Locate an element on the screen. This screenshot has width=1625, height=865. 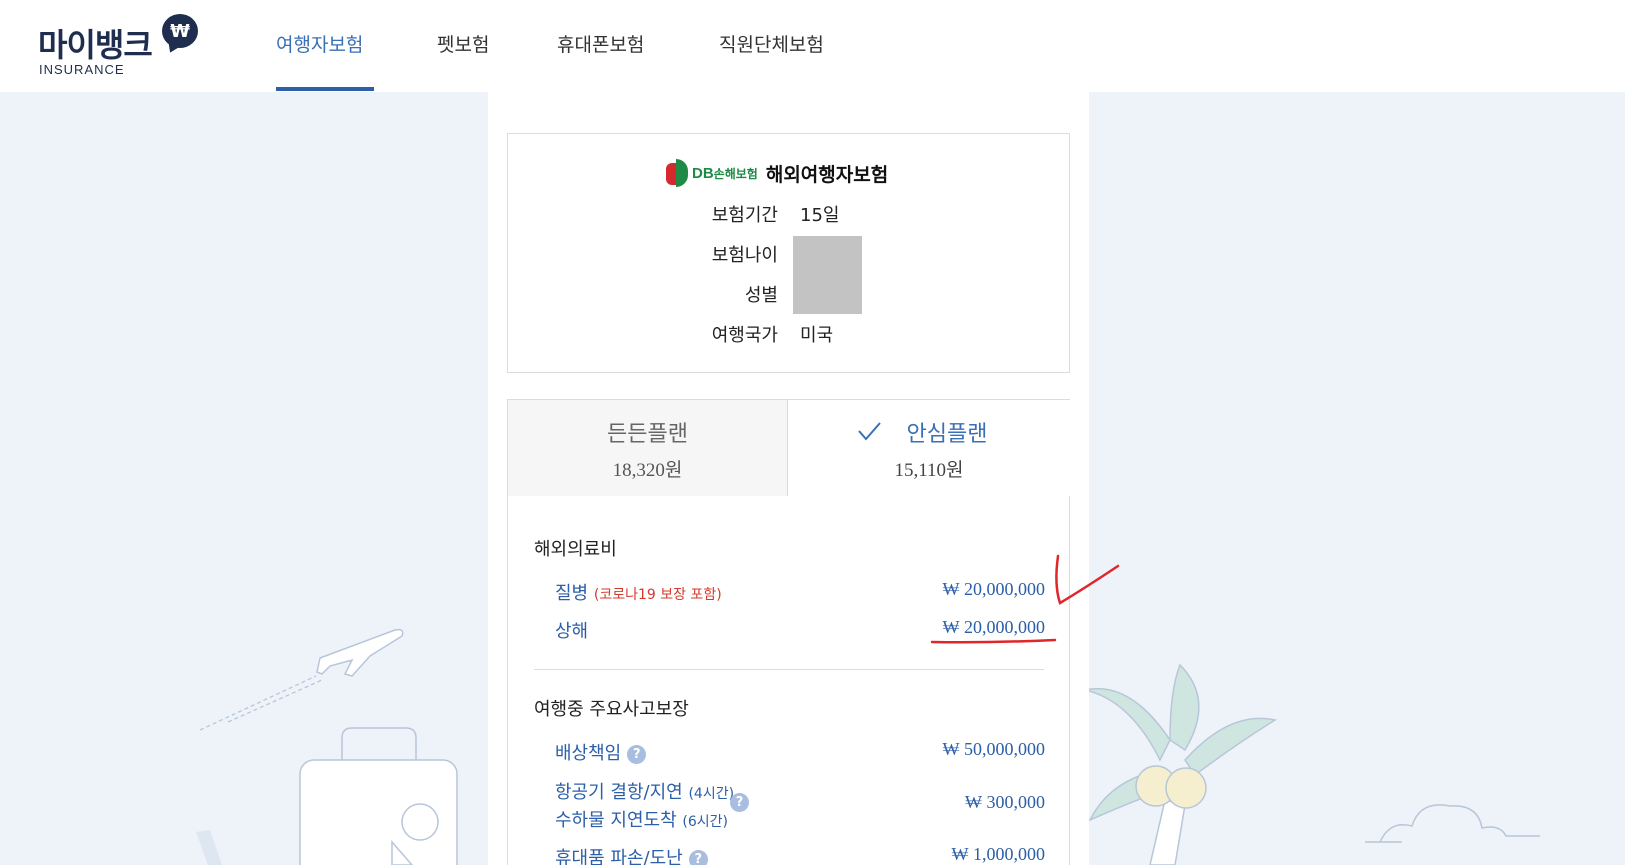
mybank-insurance-logo: 마이뱅크 ₩ INSURANCE is located at coordinates (123, 47).